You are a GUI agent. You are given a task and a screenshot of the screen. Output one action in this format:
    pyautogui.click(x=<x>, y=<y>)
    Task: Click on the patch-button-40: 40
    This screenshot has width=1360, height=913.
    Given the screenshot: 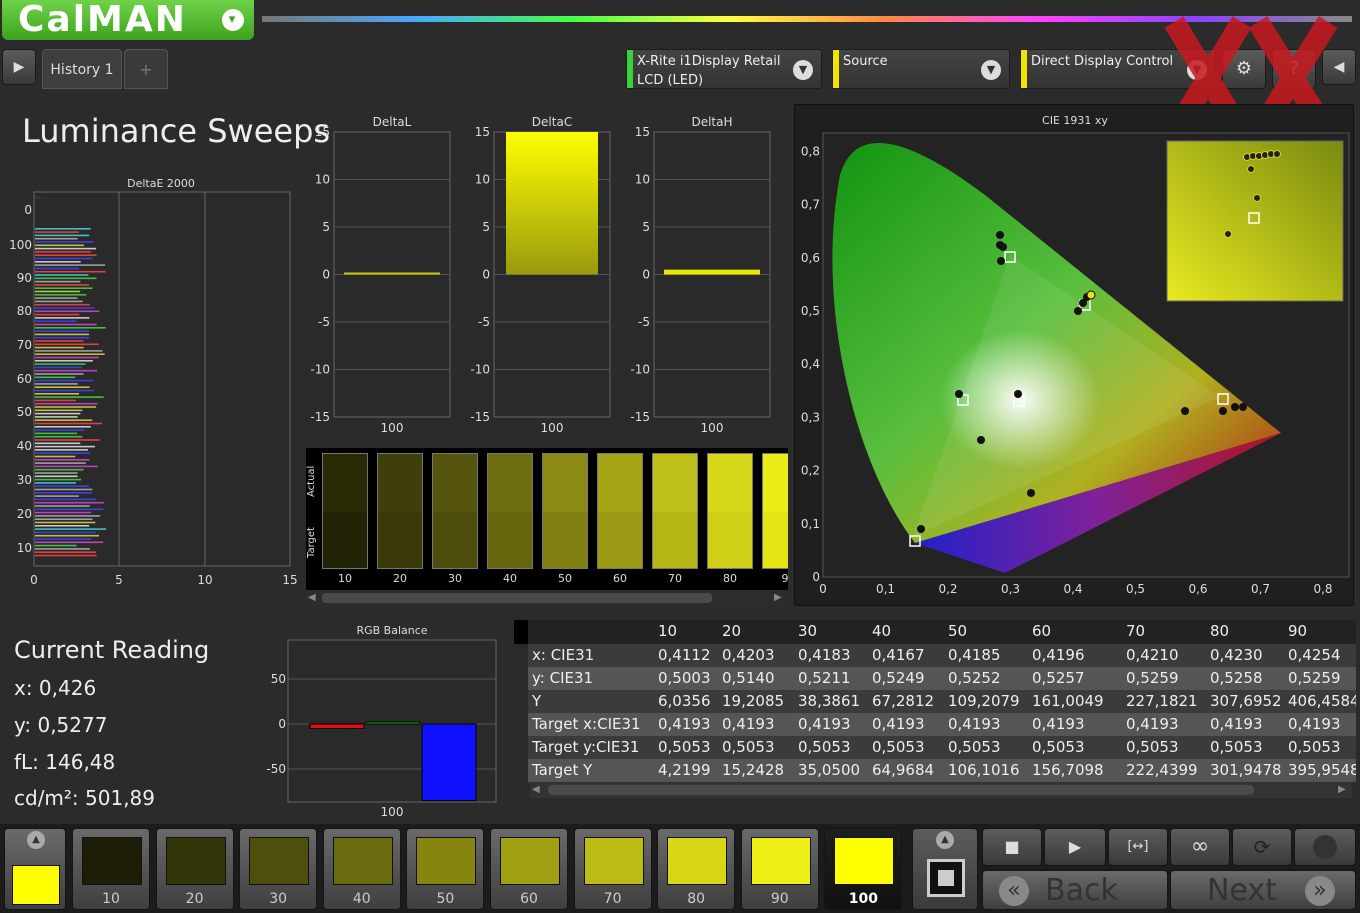 What is the action you would take?
    pyautogui.click(x=361, y=869)
    